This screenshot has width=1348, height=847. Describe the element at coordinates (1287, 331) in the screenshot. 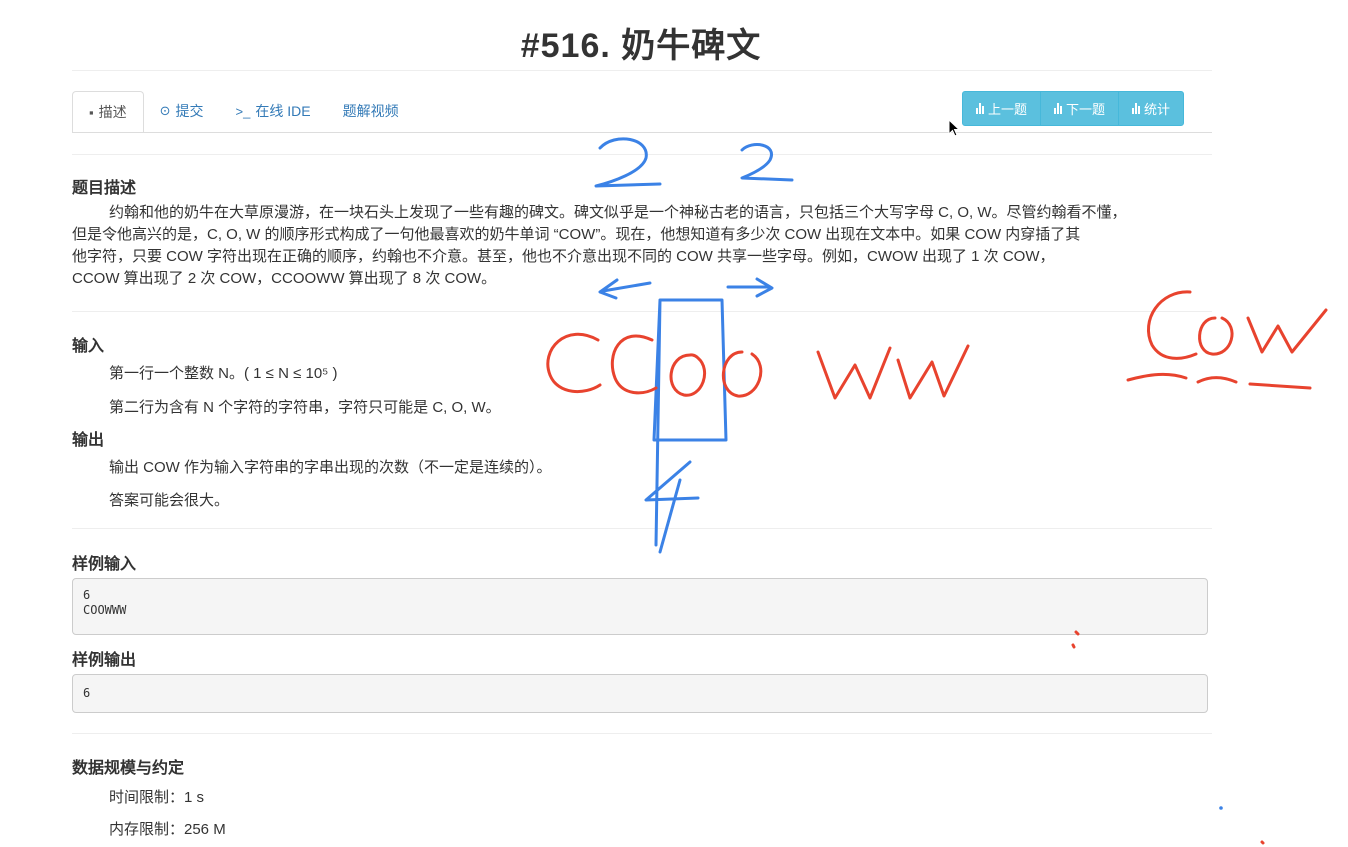

I see `cow-W` at that location.